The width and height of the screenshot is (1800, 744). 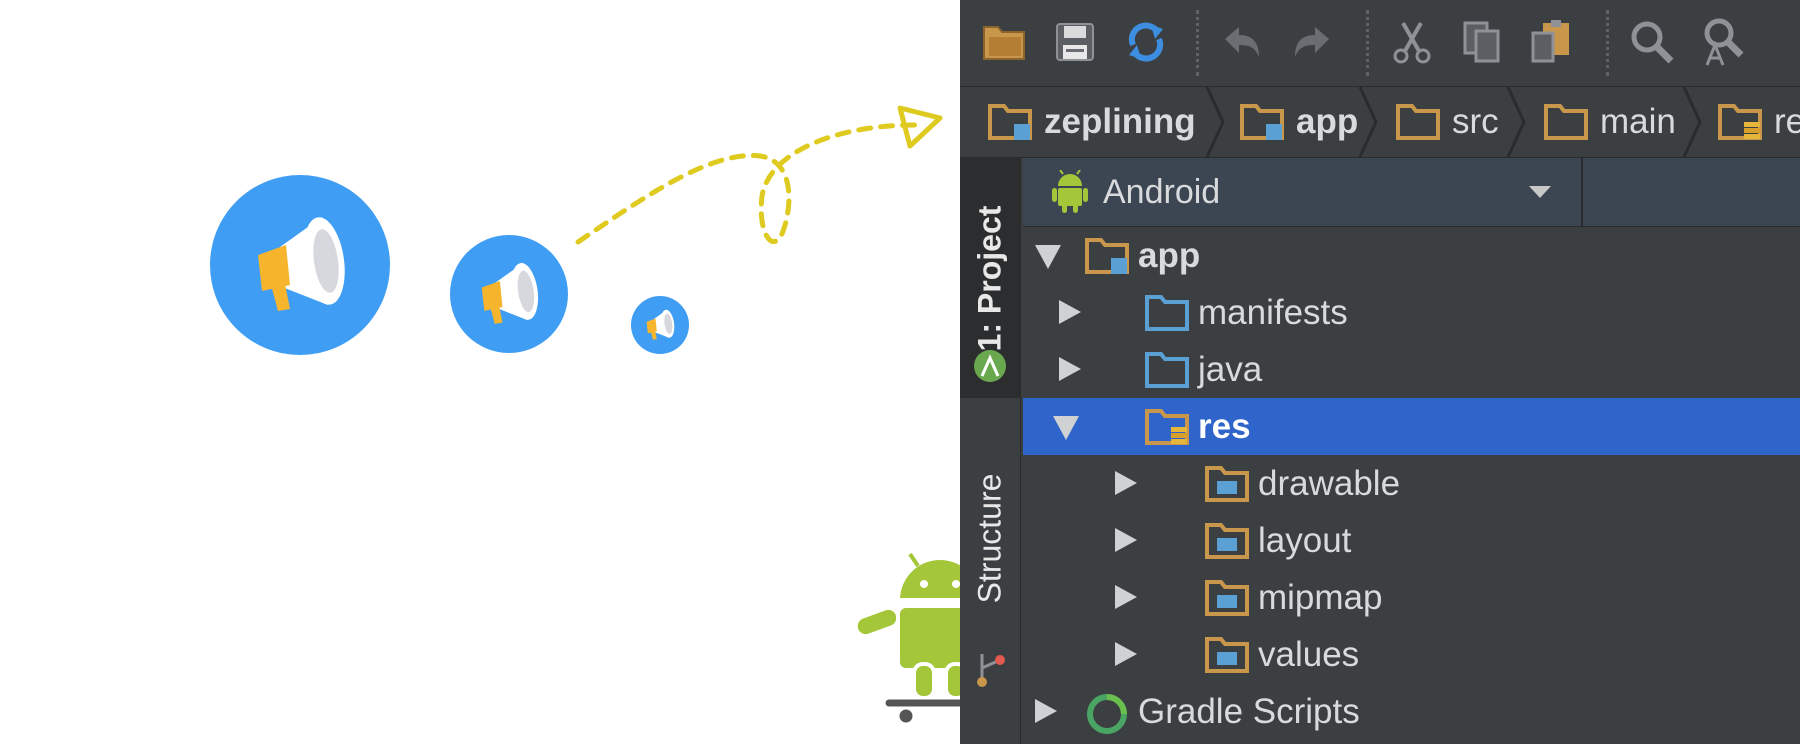 I want to click on redo-icon, so click(x=1312, y=42).